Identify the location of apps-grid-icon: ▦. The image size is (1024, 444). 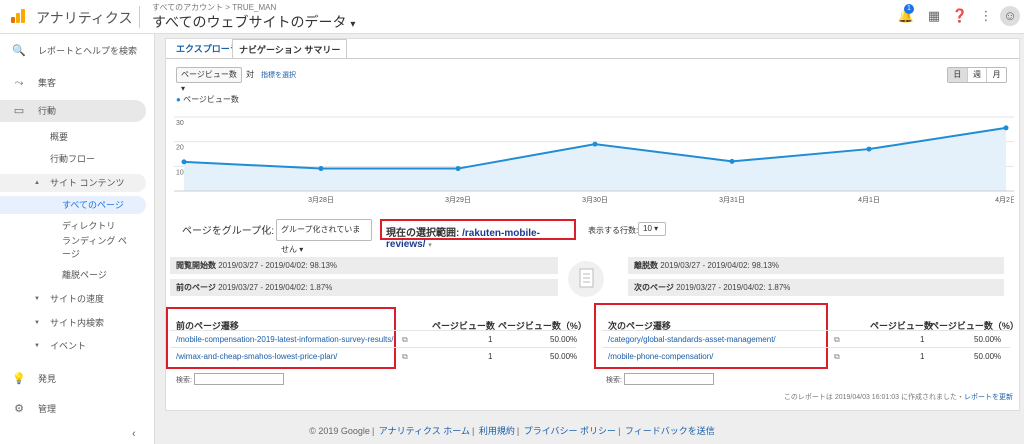
(934, 16).